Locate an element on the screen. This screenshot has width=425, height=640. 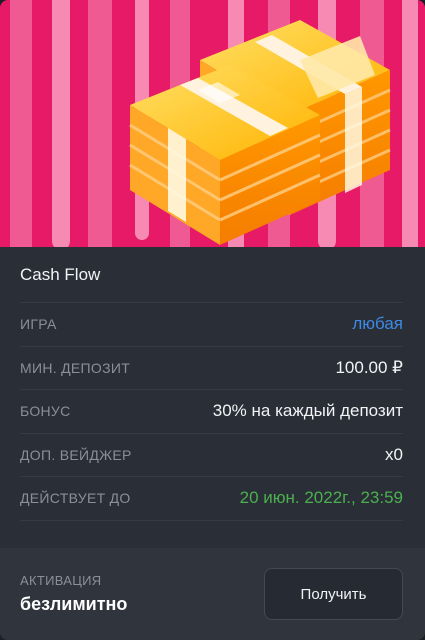
row-label: ДЕЙСТВУЕТ ДО is located at coordinates (75, 498).